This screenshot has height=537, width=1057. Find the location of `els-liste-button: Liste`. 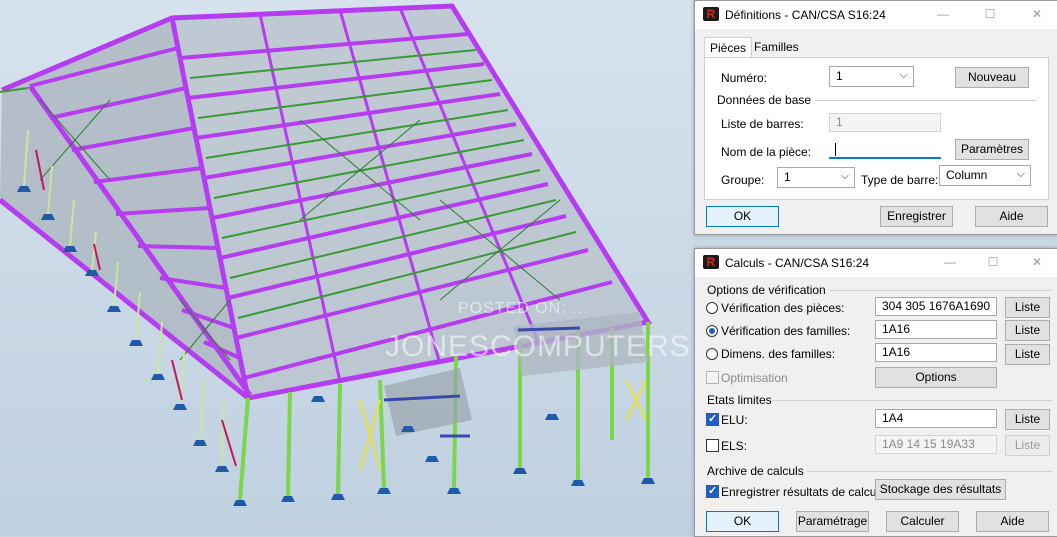

els-liste-button: Liste is located at coordinates (1027, 445).